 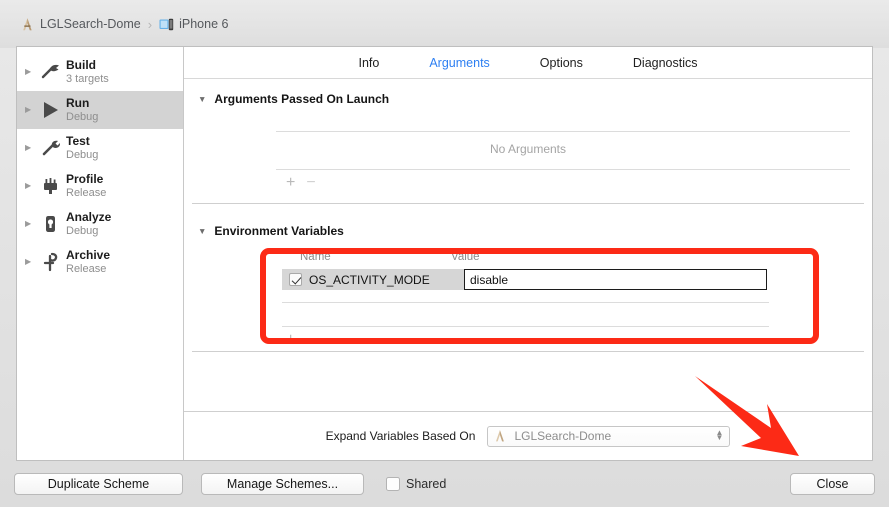 What do you see at coordinates (315, 257) in the screenshot?
I see `env-column-header-name: Name` at bounding box center [315, 257].